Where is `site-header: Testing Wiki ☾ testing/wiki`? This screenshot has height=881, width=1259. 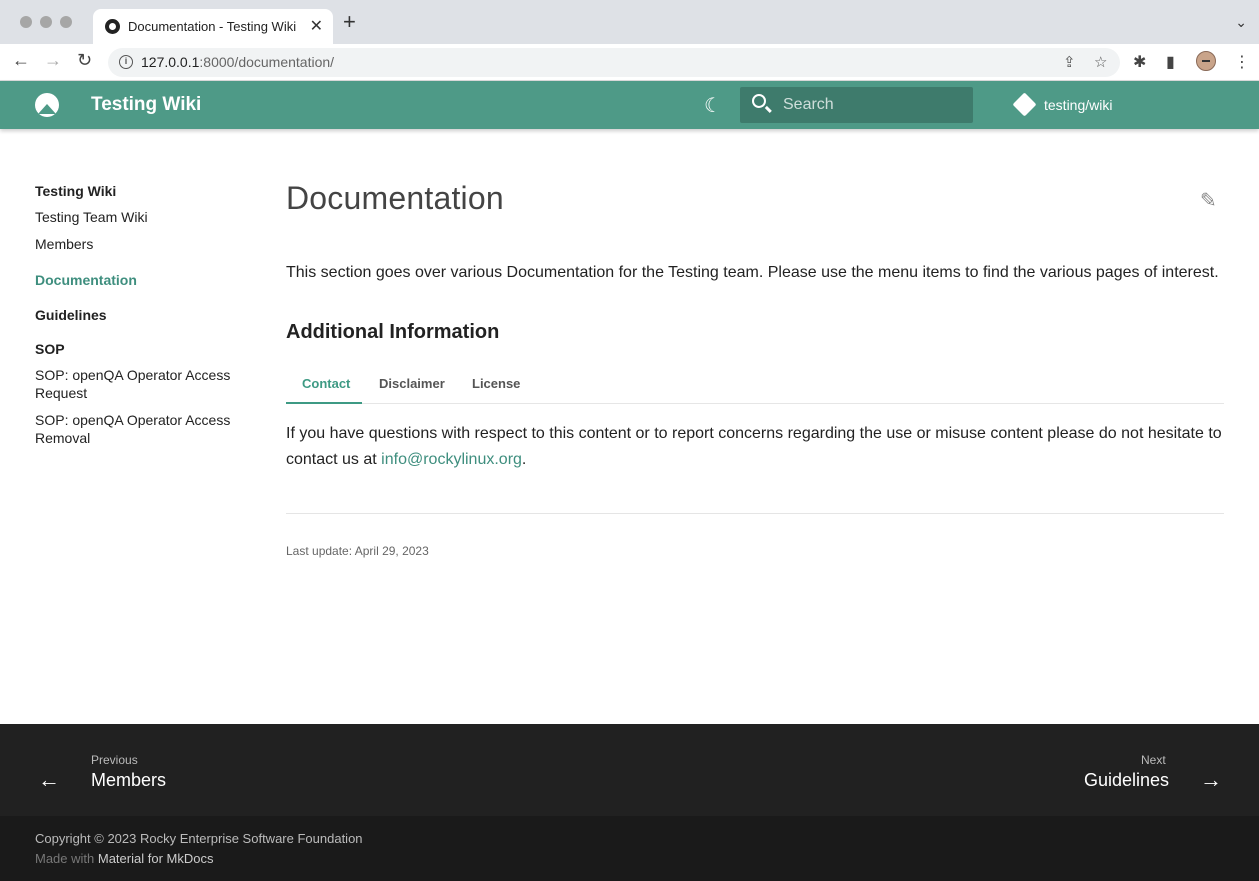 site-header: Testing Wiki ☾ testing/wiki is located at coordinates (629, 105).